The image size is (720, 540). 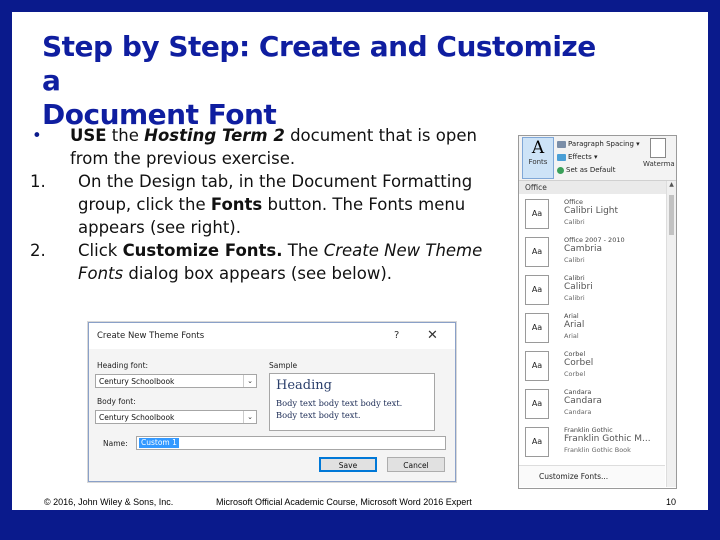 What do you see at coordinates (360, 525) in the screenshot?
I see `footer-band` at bounding box center [360, 525].